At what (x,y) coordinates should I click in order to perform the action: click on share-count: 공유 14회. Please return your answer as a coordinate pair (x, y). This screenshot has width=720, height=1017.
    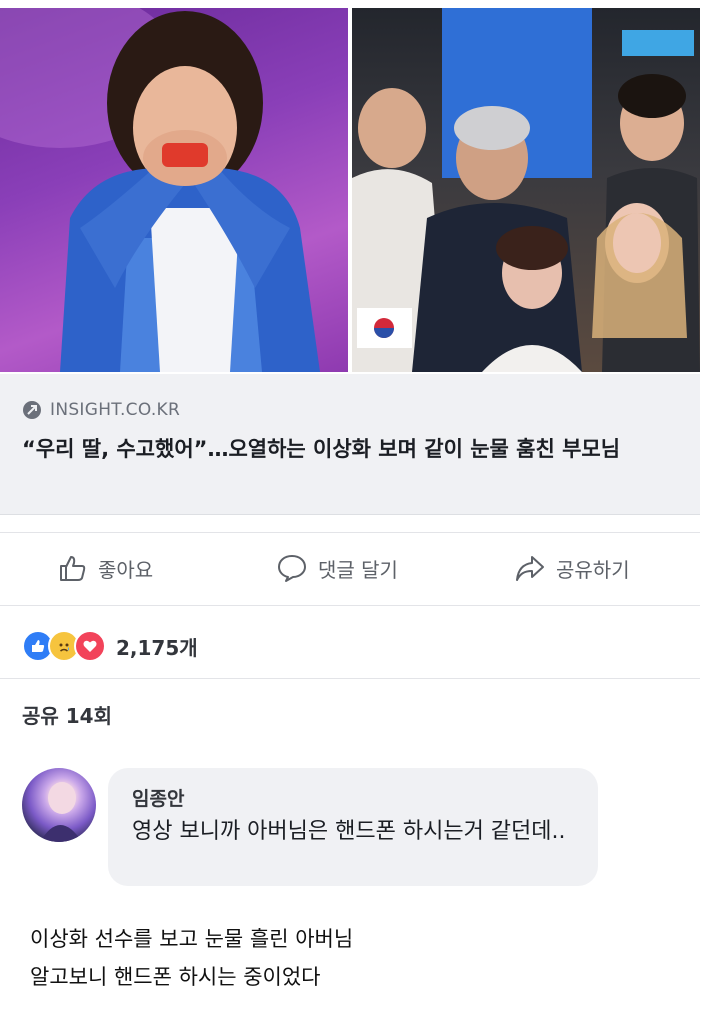
    Looking at the image, I should click on (67, 714).